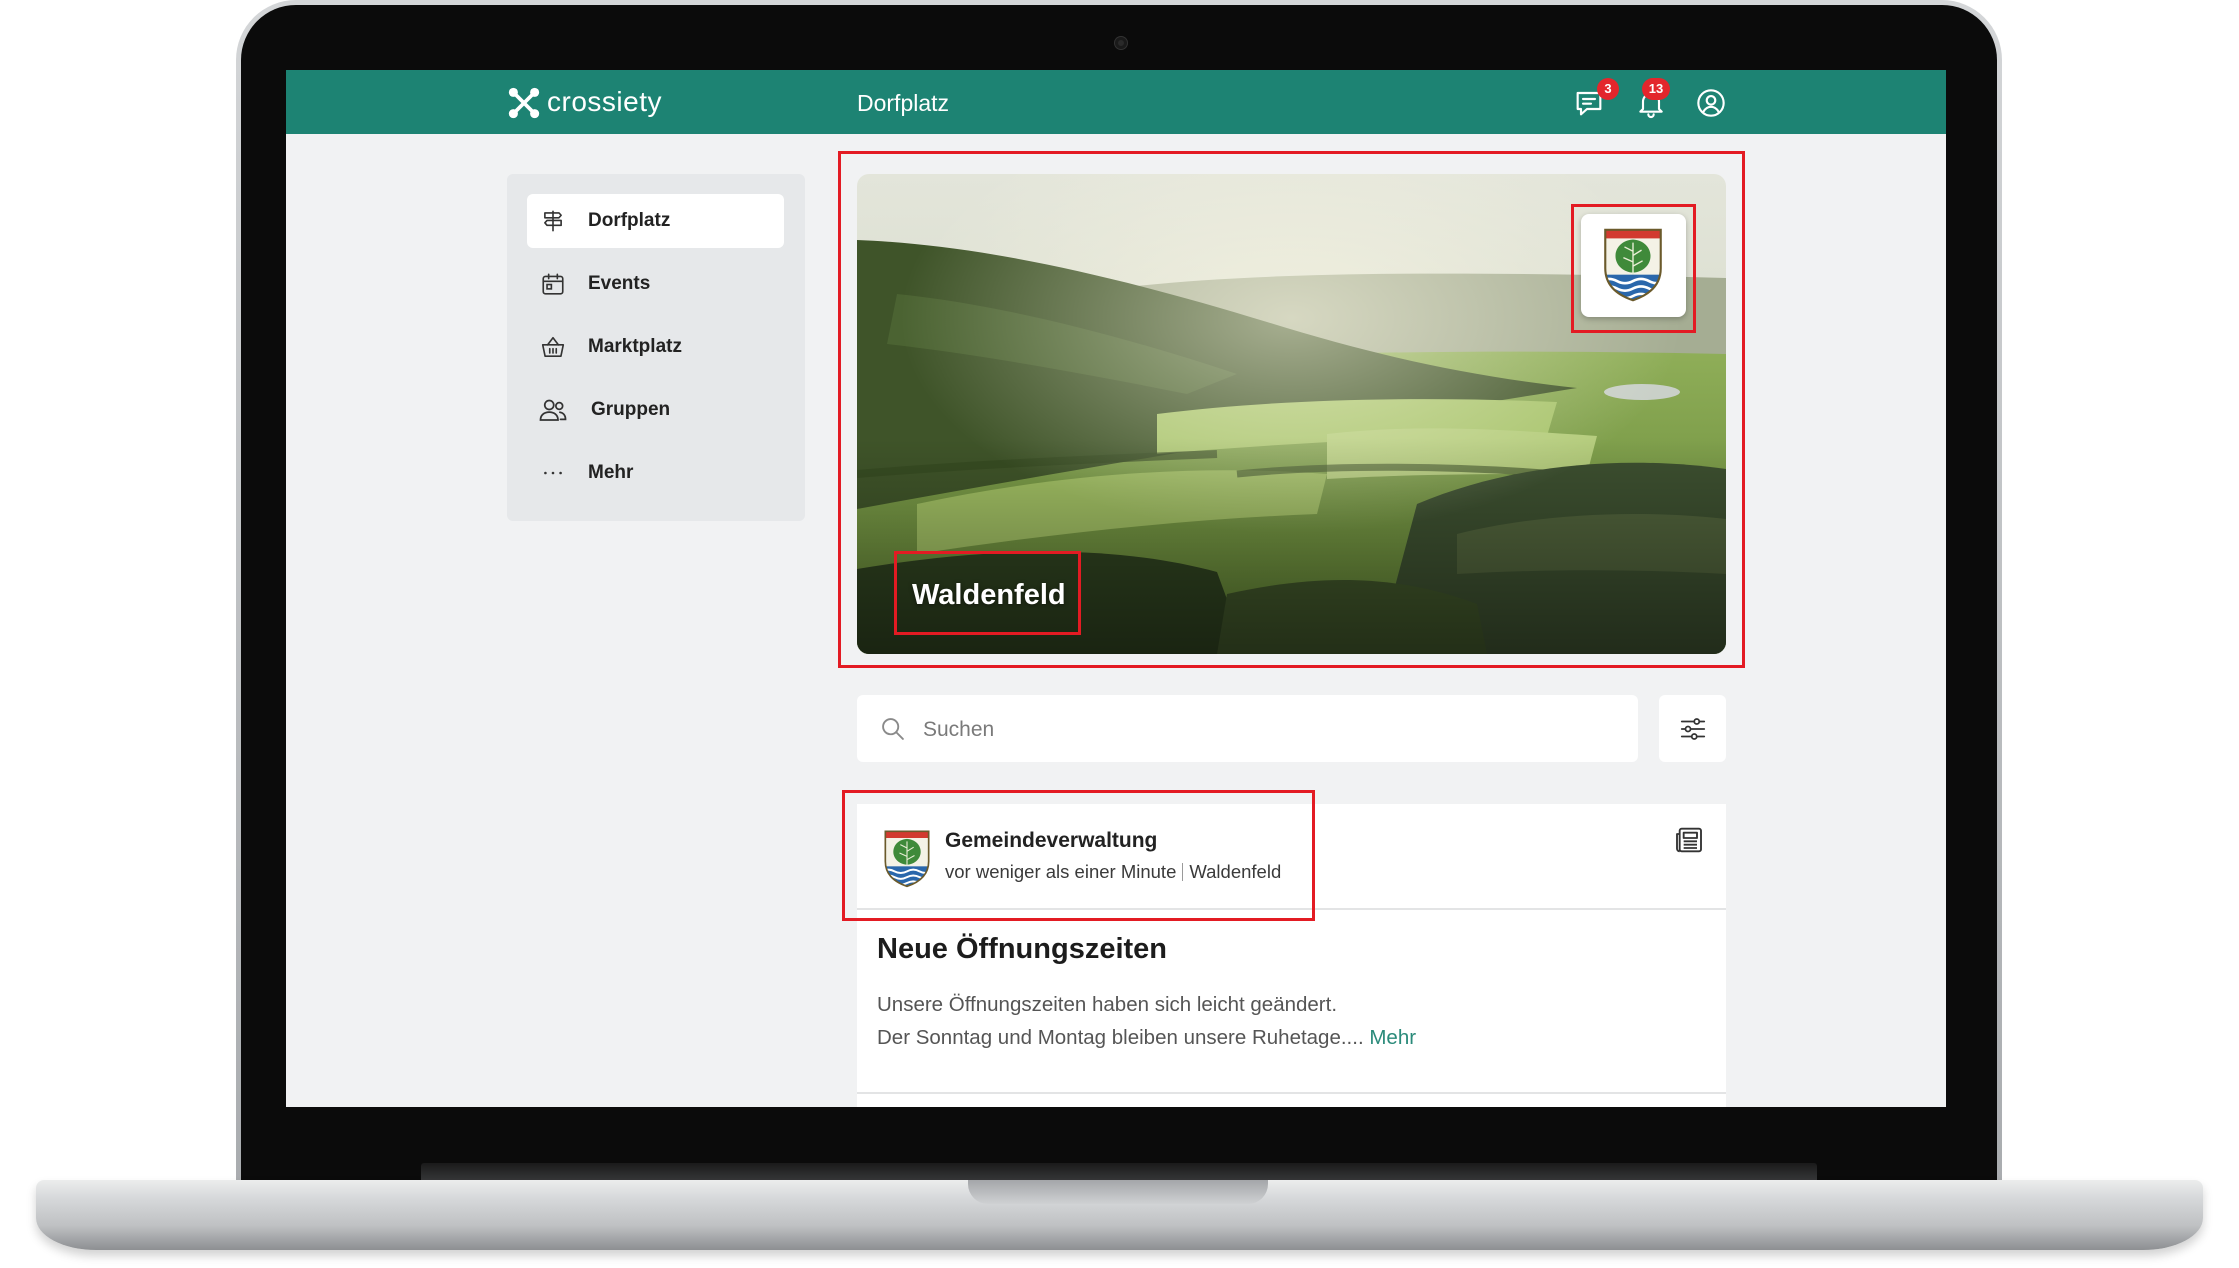  Describe the element at coordinates (631, 409) in the screenshot. I see `sidebar-item-label: Gruppen` at that location.